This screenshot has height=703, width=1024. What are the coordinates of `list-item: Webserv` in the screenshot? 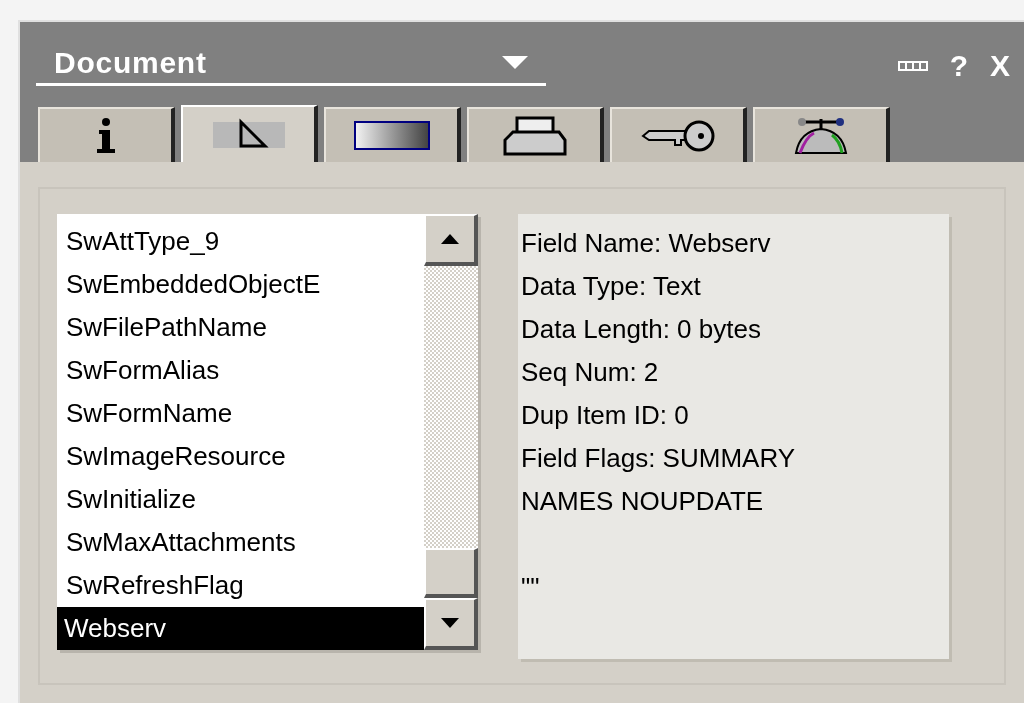 It's located at (240, 628).